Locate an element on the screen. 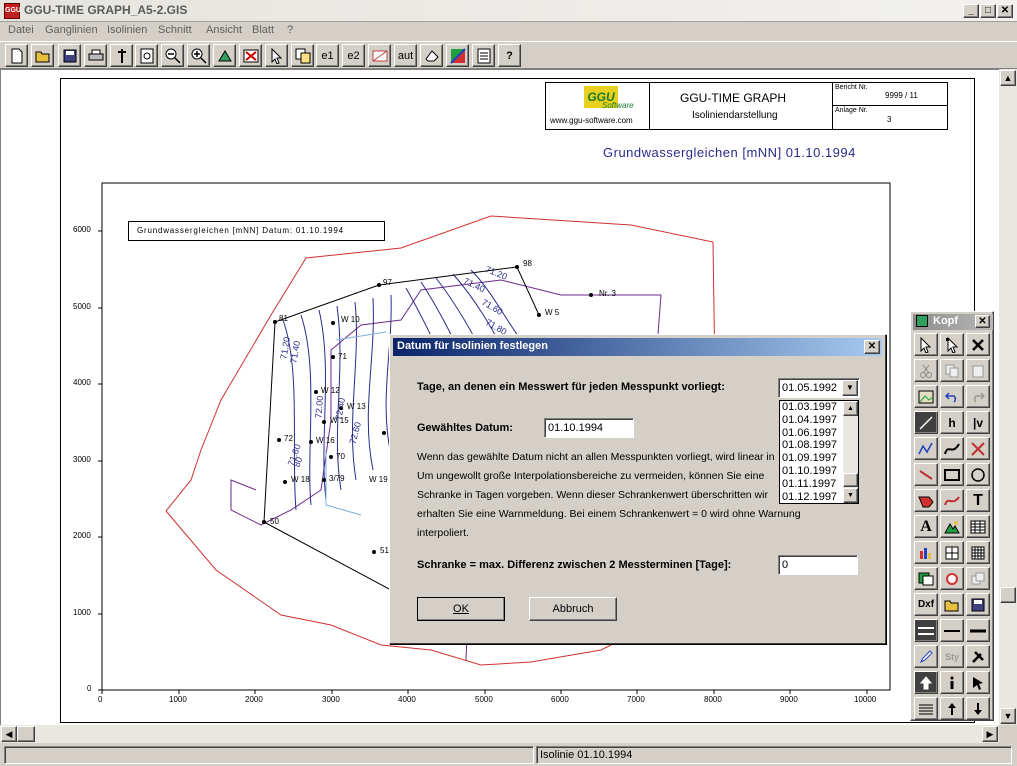 This screenshot has width=1017, height=766. maximize-button: □ is located at coordinates (988, 11).